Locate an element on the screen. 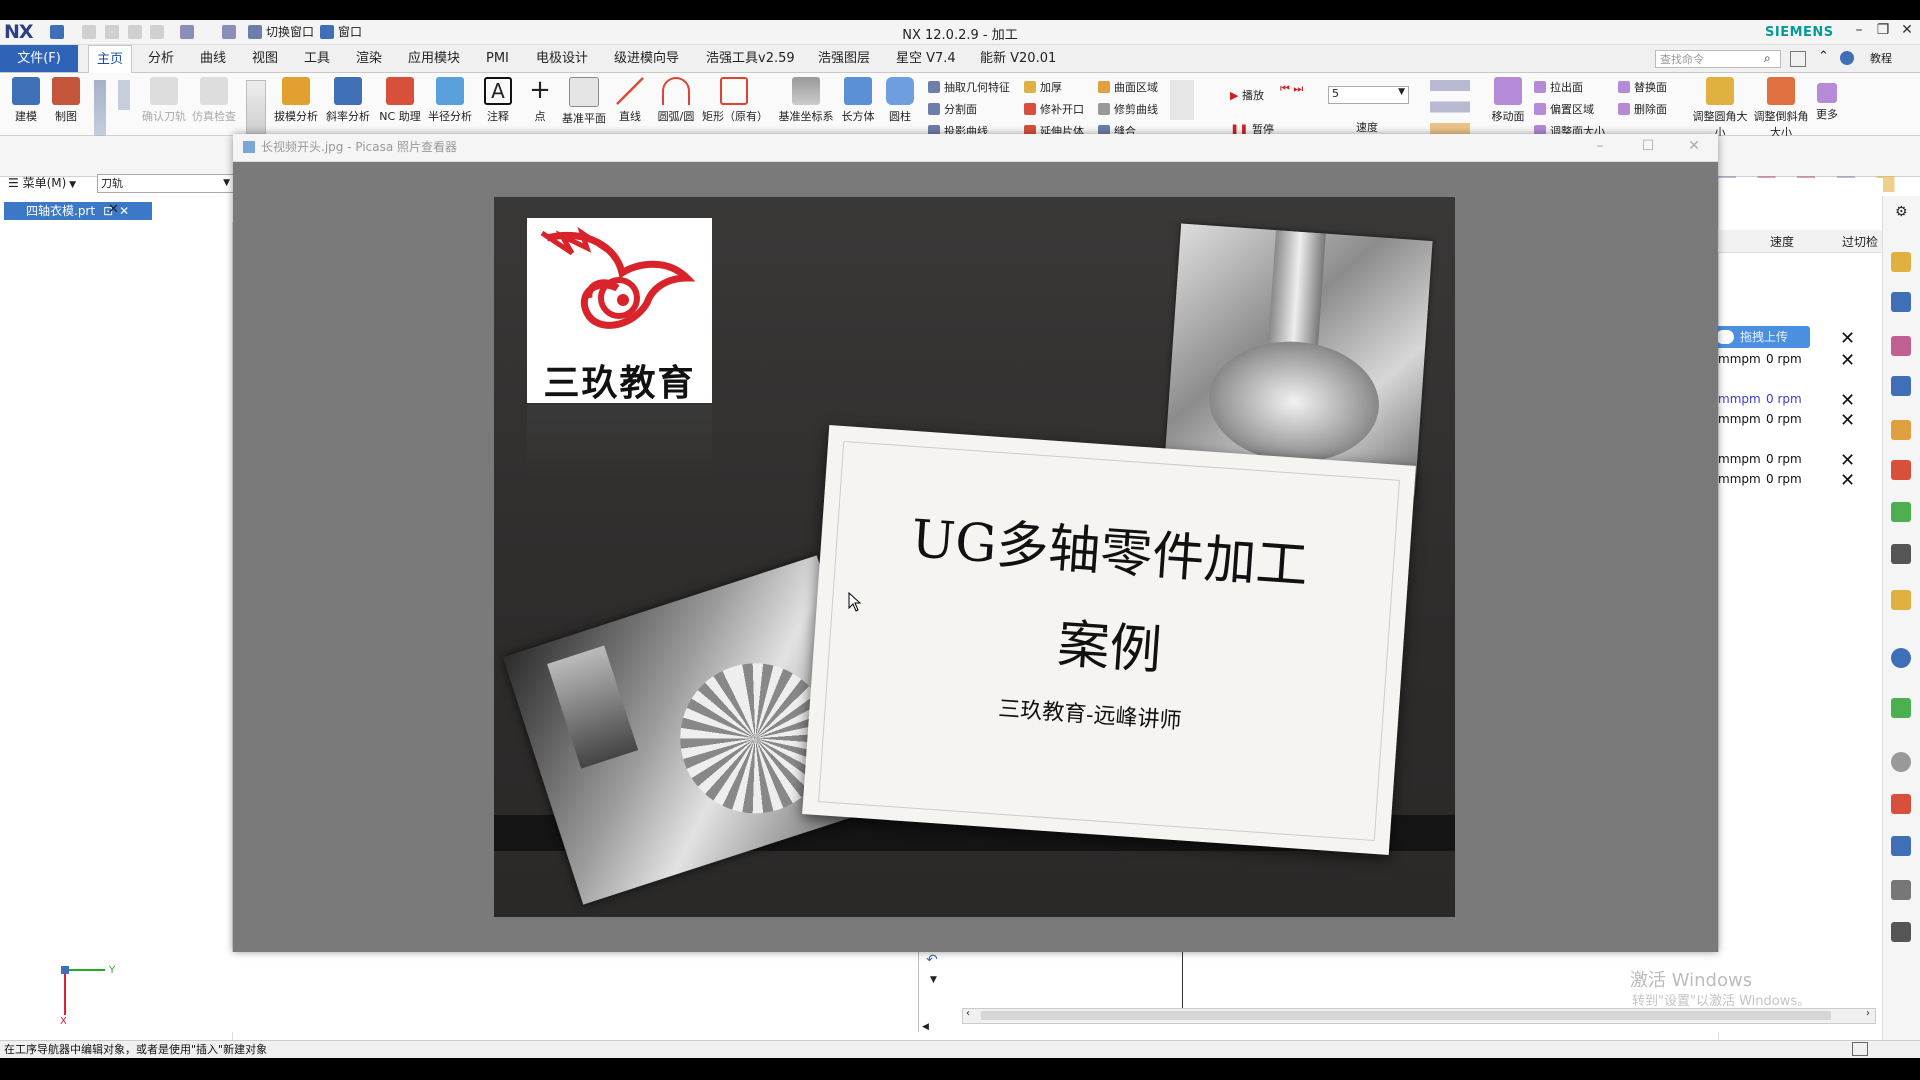  view-tools-icons is located at coordinates (1450, 107).